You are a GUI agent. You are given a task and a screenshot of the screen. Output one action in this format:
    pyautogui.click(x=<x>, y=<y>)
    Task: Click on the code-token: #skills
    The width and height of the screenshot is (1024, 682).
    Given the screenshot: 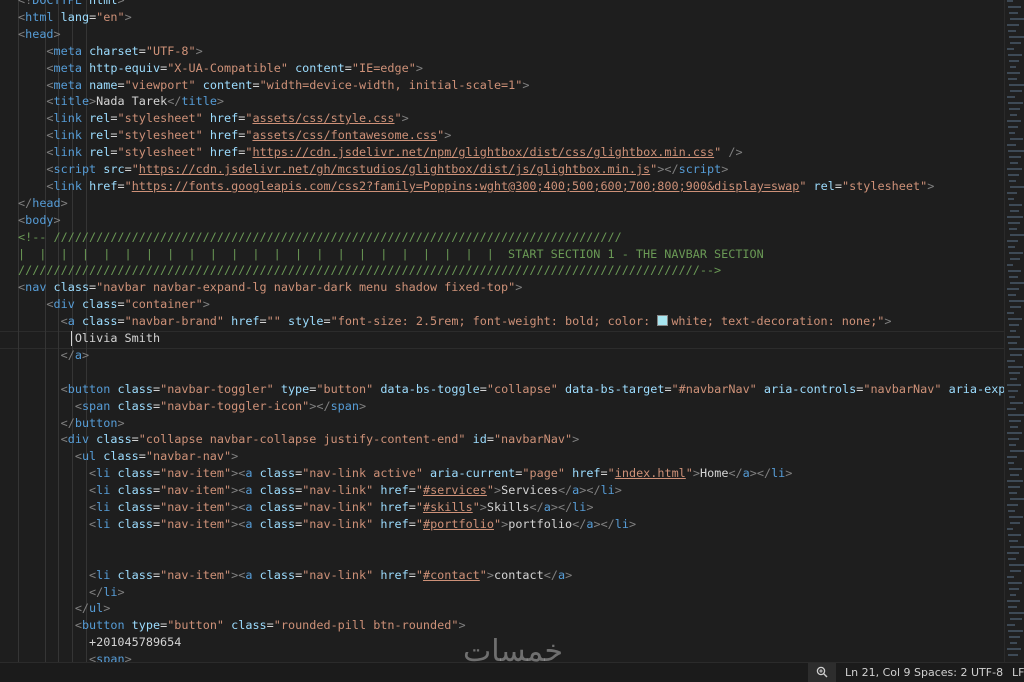 What is the action you would take?
    pyautogui.click(x=447, y=507)
    